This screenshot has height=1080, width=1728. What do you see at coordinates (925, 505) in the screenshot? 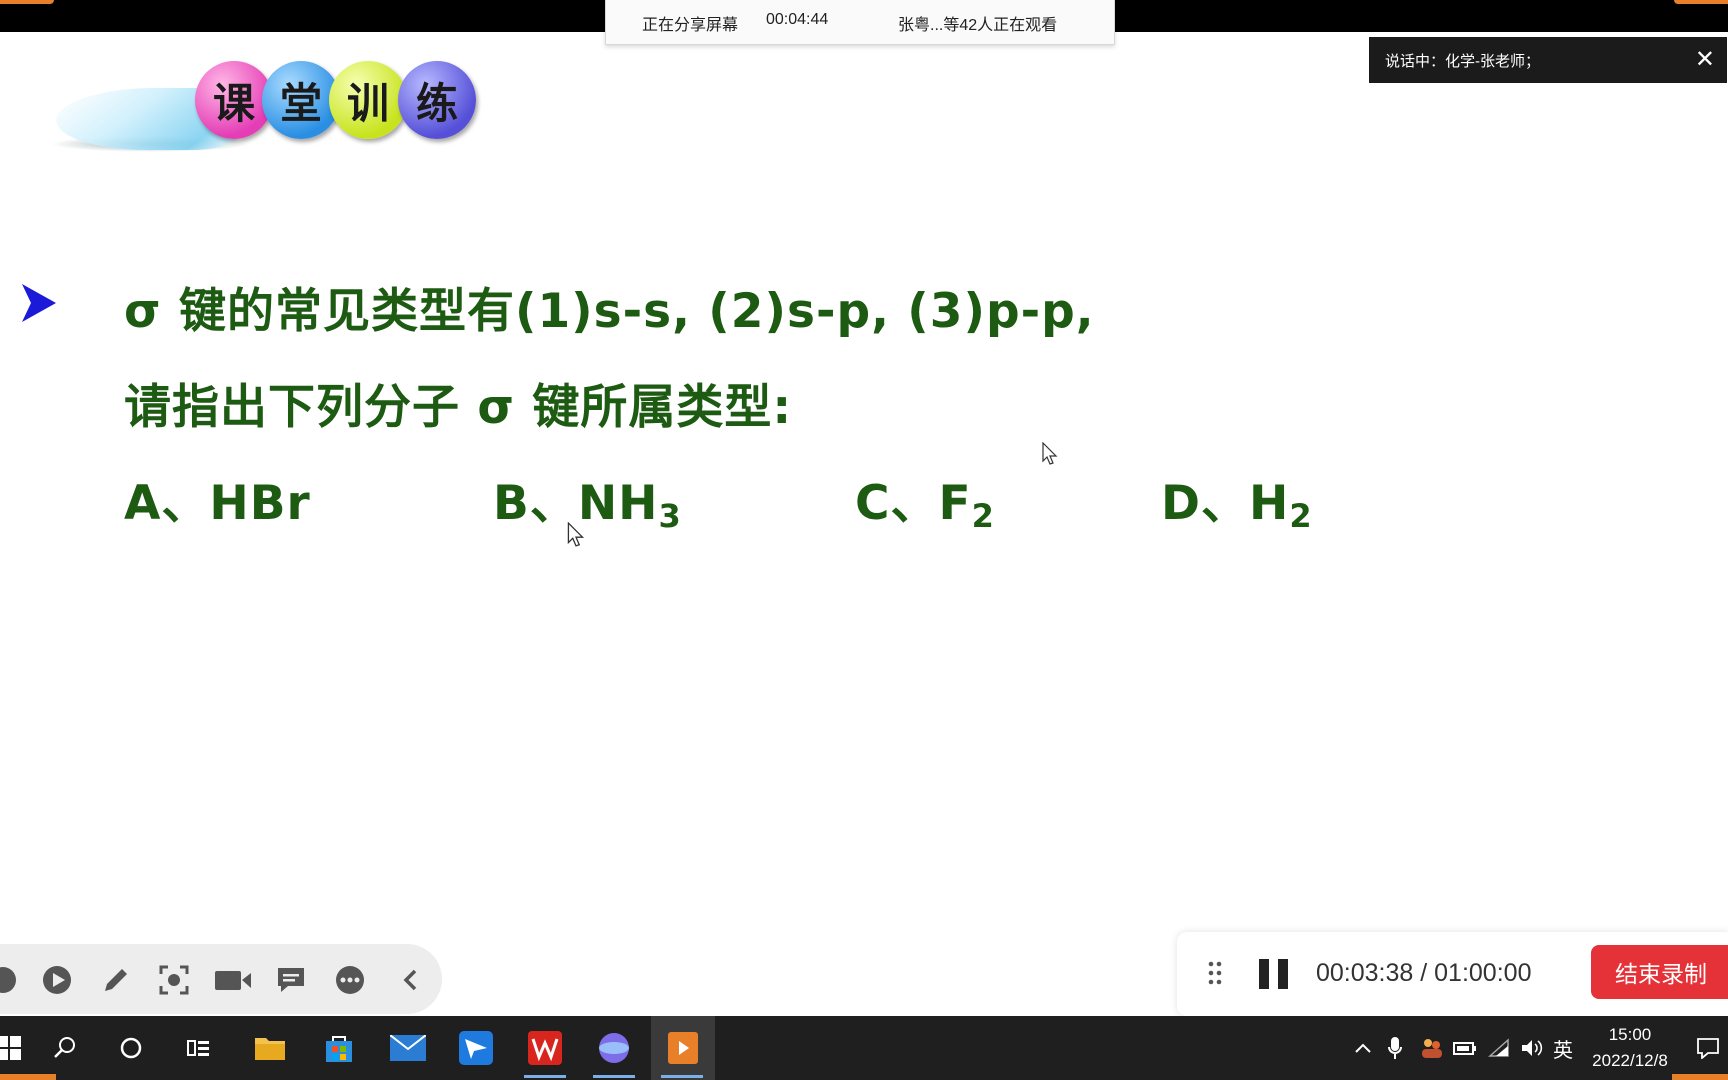
I see `option-c: C、F2` at bounding box center [925, 505].